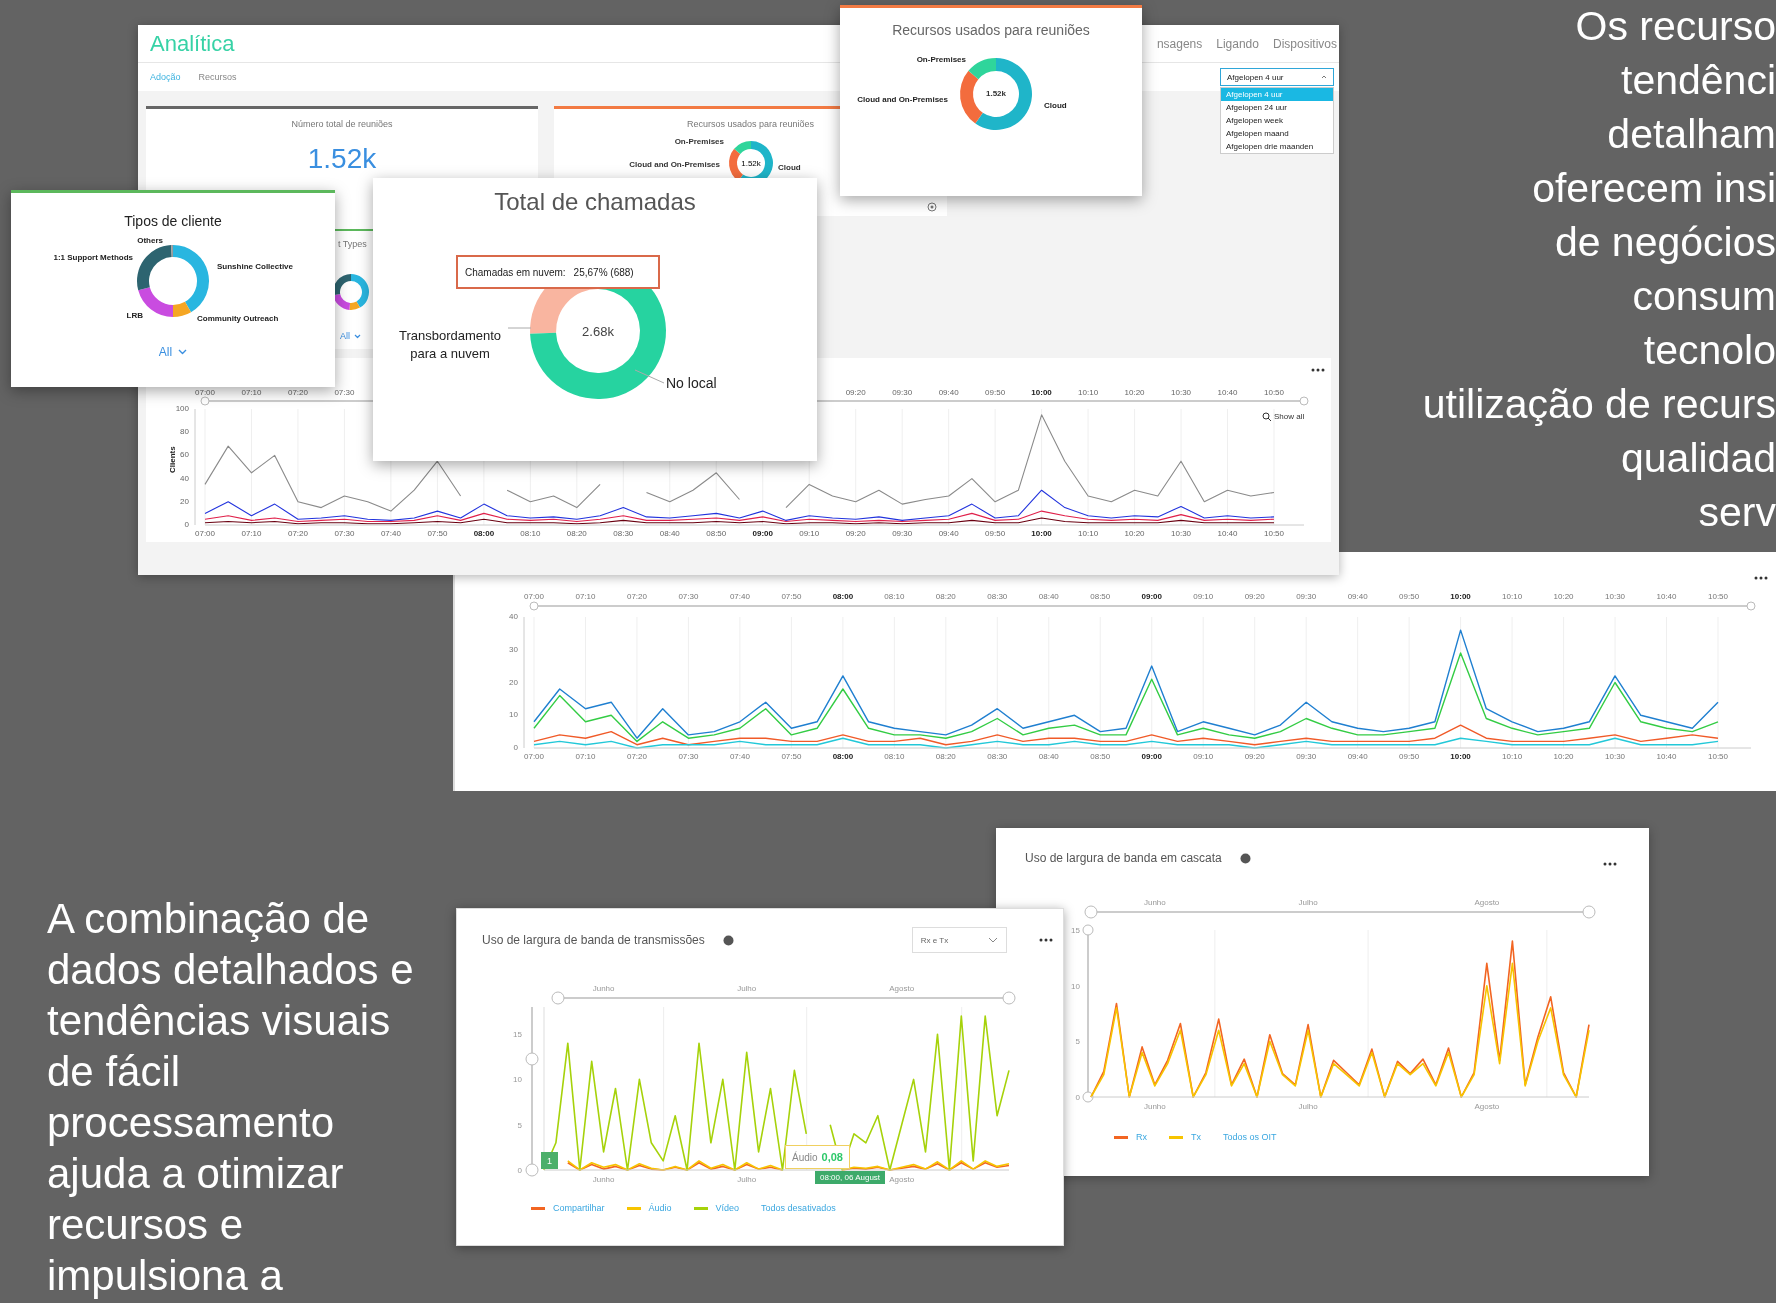 The height and width of the screenshot is (1303, 1776). What do you see at coordinates (1077, 1097) in the screenshot?
I see `y-tick-label: 0` at bounding box center [1077, 1097].